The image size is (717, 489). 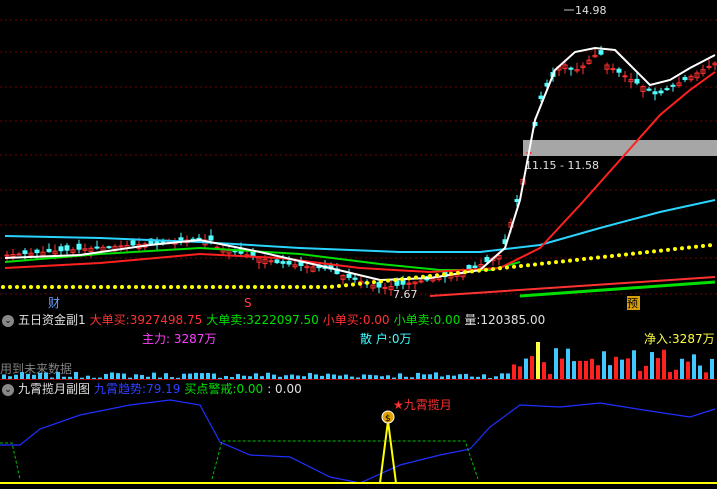 I want to click on small-buy-value: 0.00, so click(x=376, y=320).